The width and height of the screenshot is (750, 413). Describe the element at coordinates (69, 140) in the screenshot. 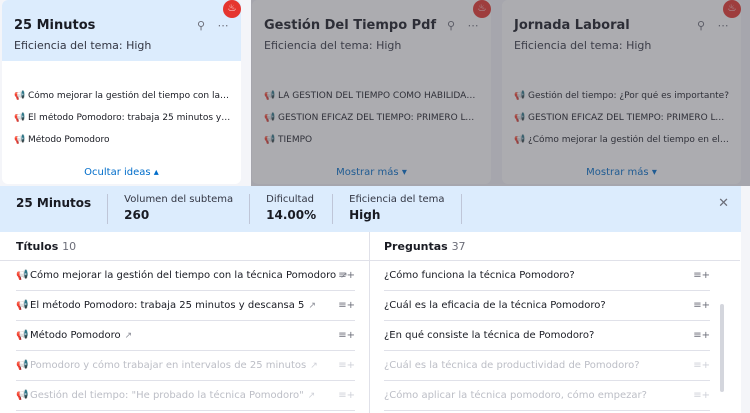

I see `idea-text: Método Pomodoro` at that location.